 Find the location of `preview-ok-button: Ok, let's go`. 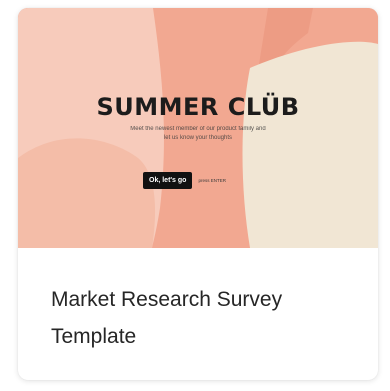

preview-ok-button: Ok, let's go is located at coordinates (168, 180).